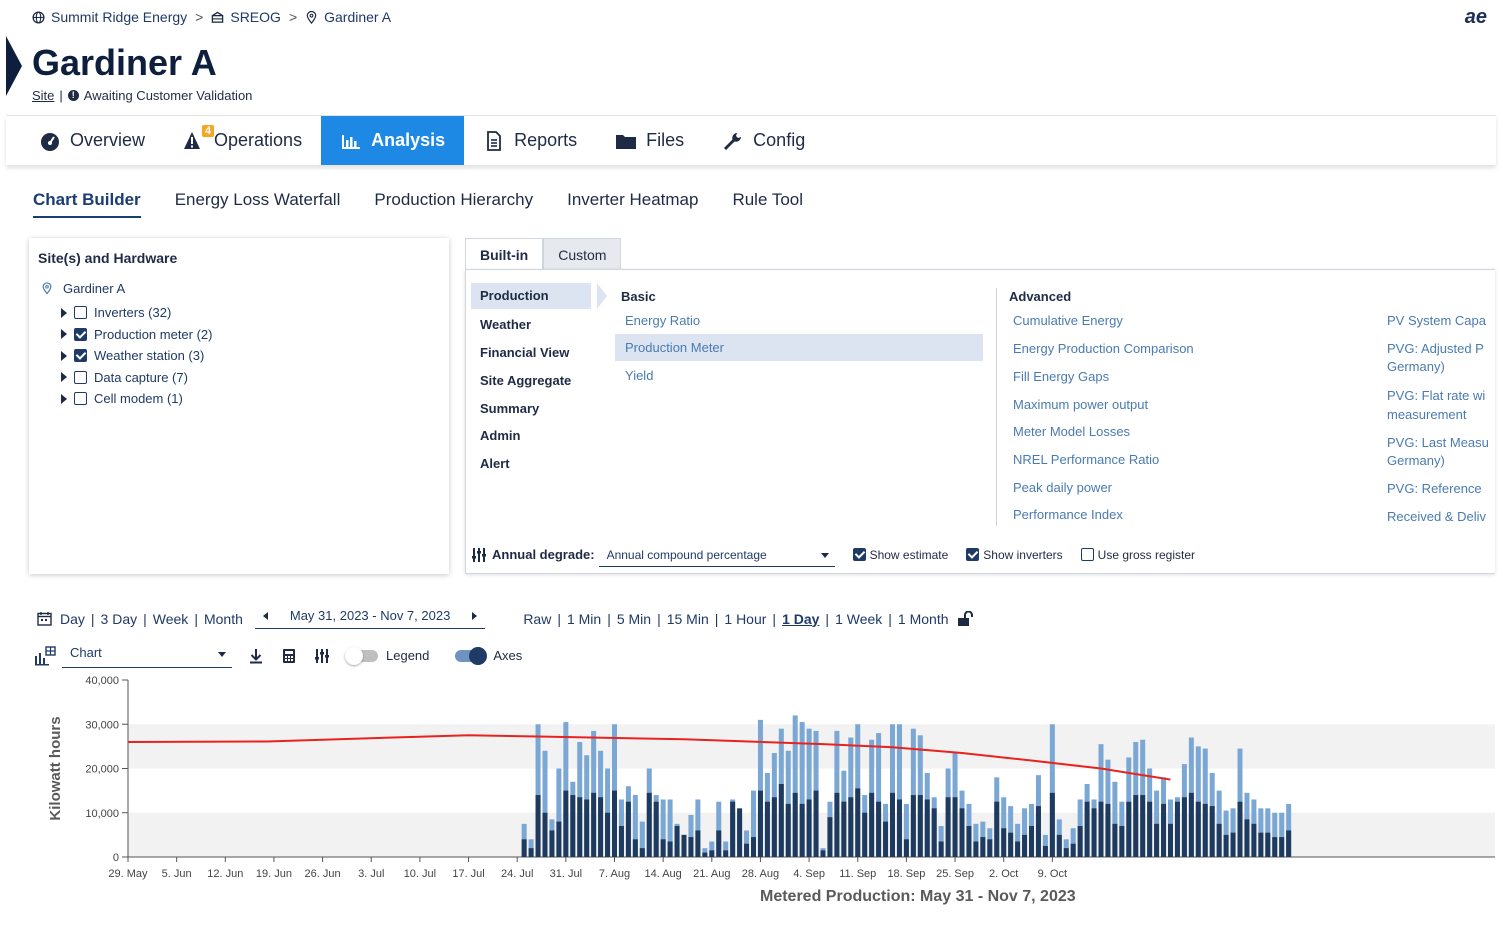 Image resolution: width=1503 pixels, height=943 pixels. I want to click on page-title: Gardiner A, so click(124, 62).